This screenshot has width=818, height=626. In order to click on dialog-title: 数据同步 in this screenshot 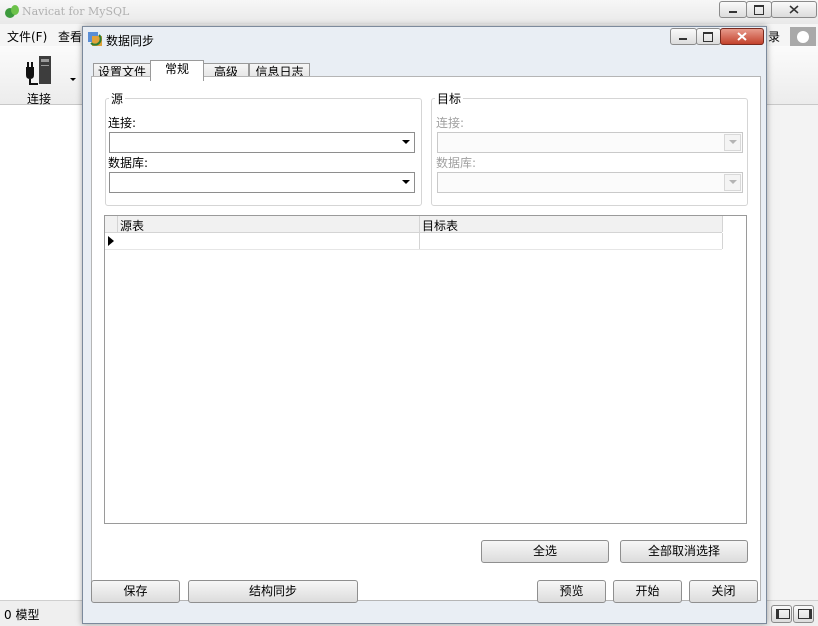, I will do `click(130, 40)`.